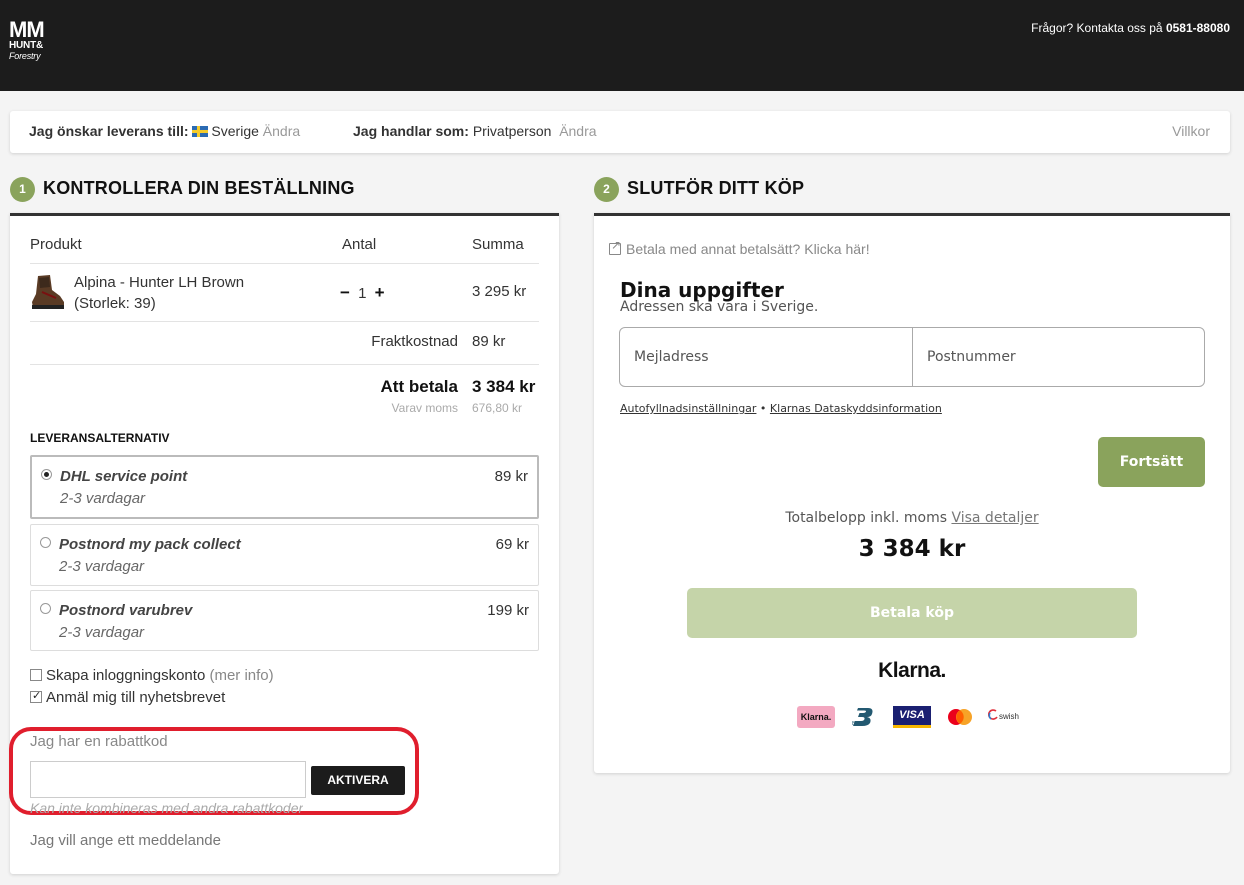 This screenshot has width=1244, height=885. I want to click on promo-code-input, so click(168, 779).